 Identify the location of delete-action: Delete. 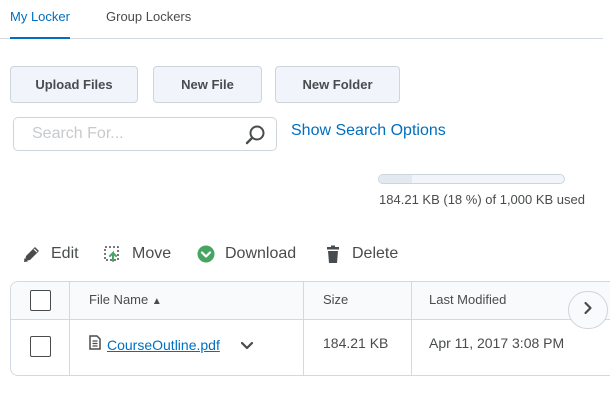
(360, 254).